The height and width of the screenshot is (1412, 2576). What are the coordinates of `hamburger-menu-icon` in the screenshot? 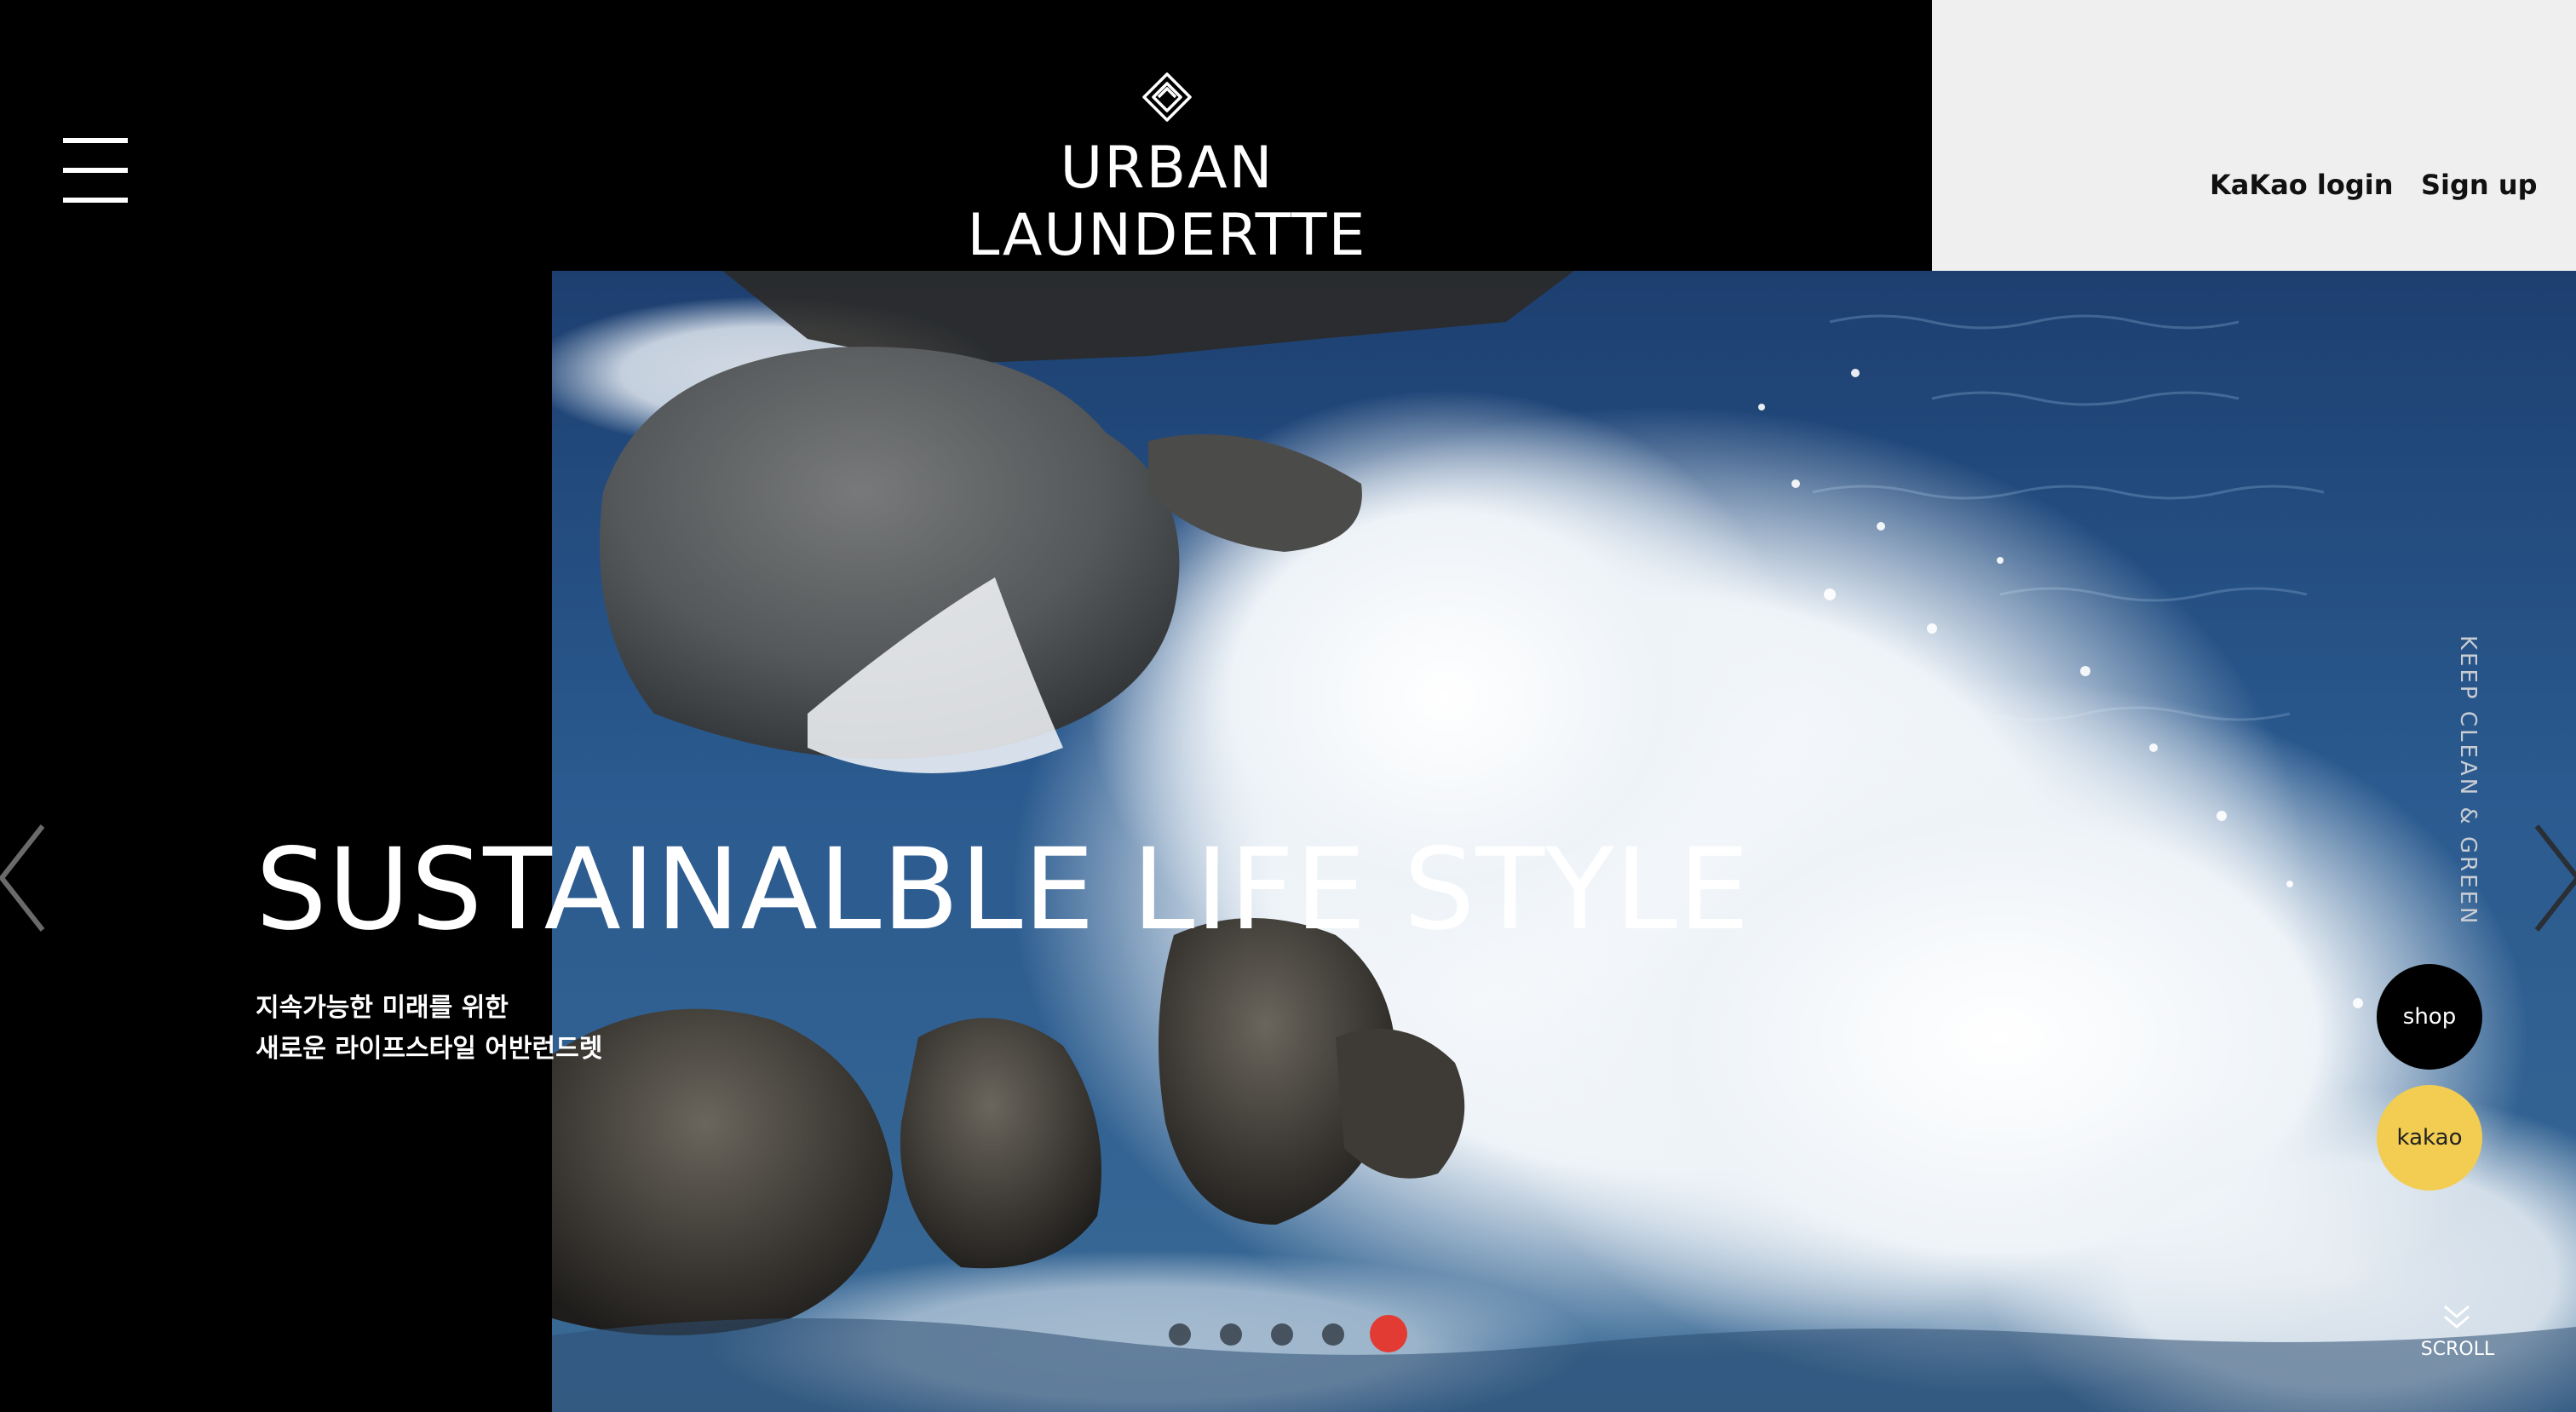 It's located at (96, 170).